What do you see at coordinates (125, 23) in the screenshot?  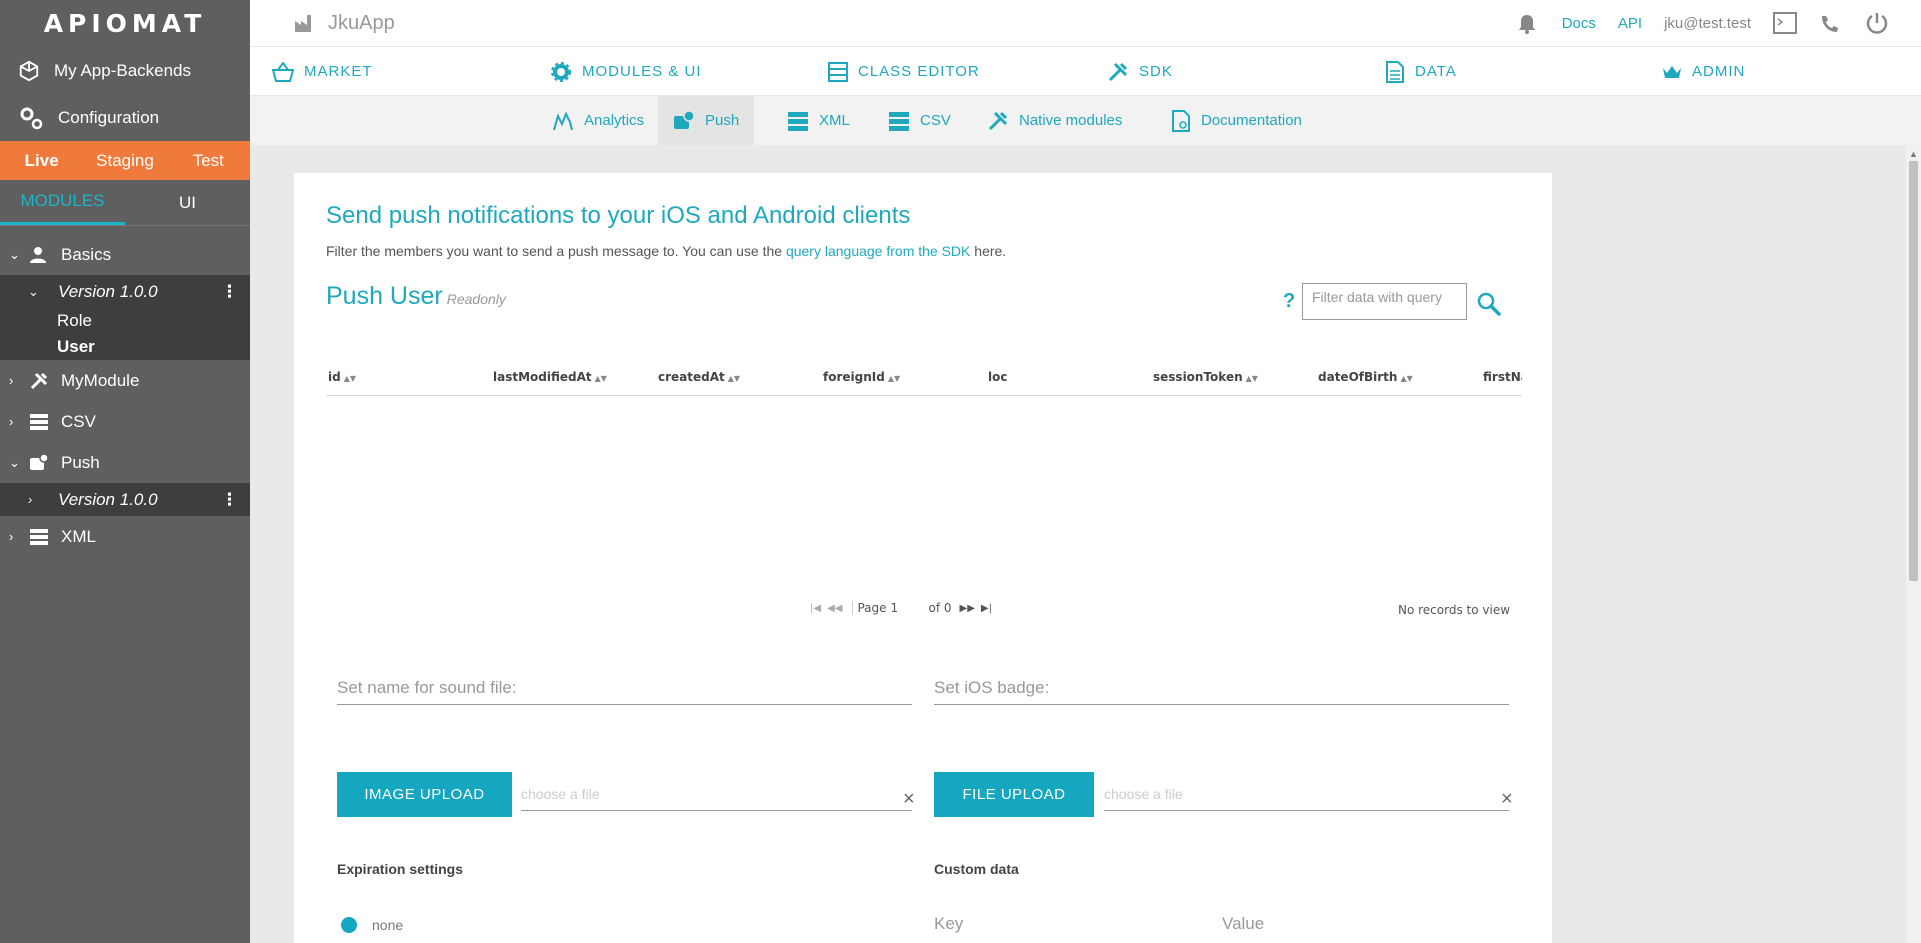 I see `apiomat-logo: APIOMAT` at bounding box center [125, 23].